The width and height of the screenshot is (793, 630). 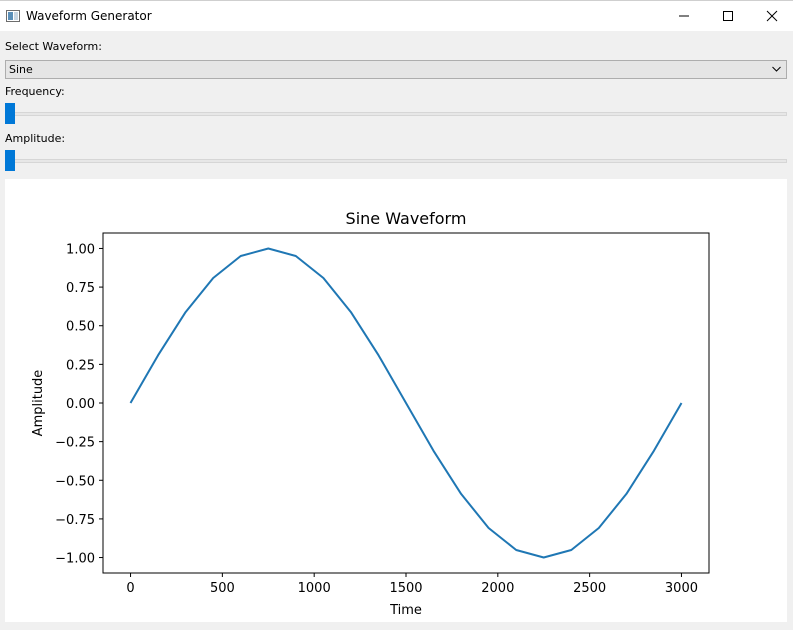 What do you see at coordinates (80, 249) in the screenshot?
I see `y-tick-label: 1.00` at bounding box center [80, 249].